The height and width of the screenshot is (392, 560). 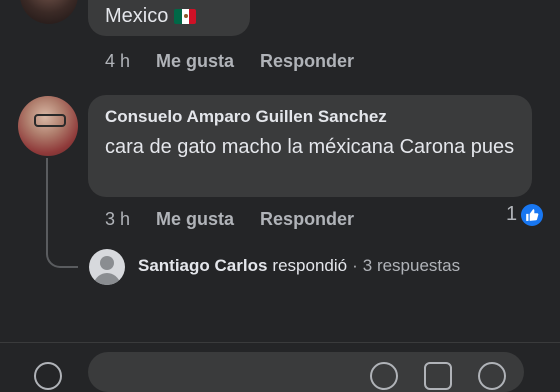 What do you see at coordinates (203, 265) in the screenshot?
I see `reply-author-name: Santiago Carlos` at bounding box center [203, 265].